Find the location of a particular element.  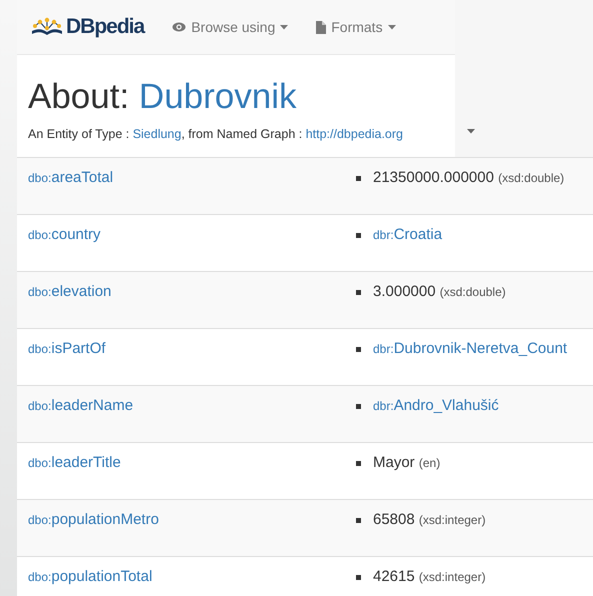

type-link: Siedlung is located at coordinates (157, 134).